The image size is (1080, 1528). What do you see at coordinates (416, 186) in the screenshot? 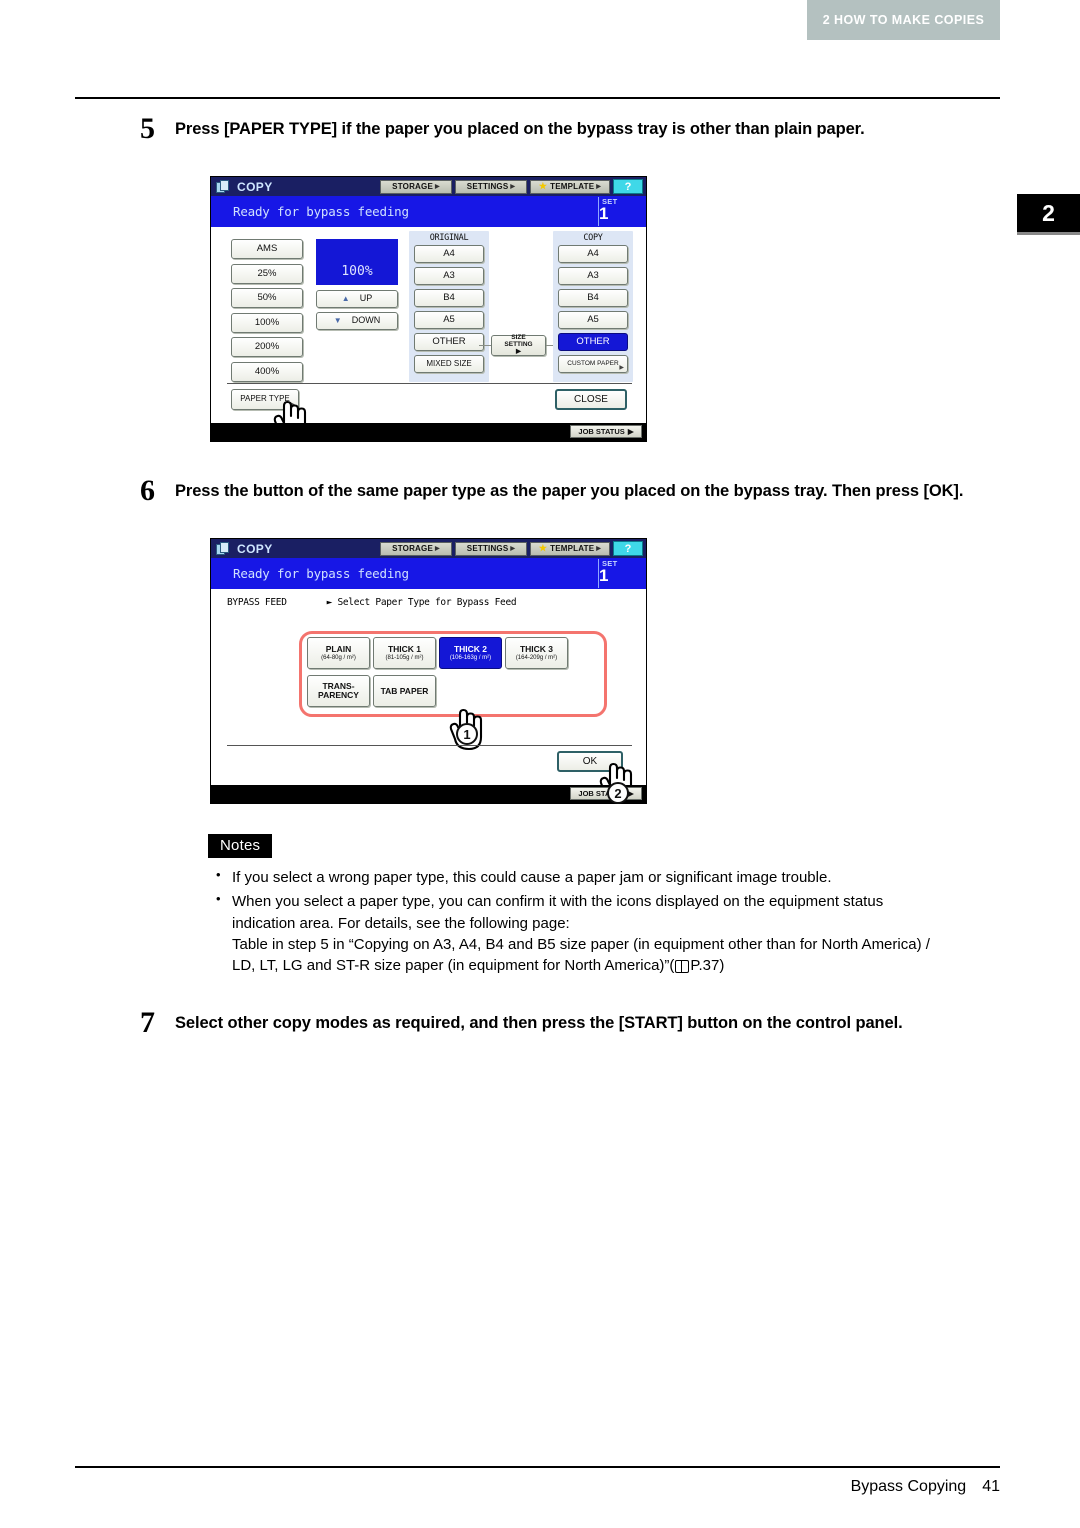
I see `panel1-storage-button: STORAGE ▶` at bounding box center [416, 186].